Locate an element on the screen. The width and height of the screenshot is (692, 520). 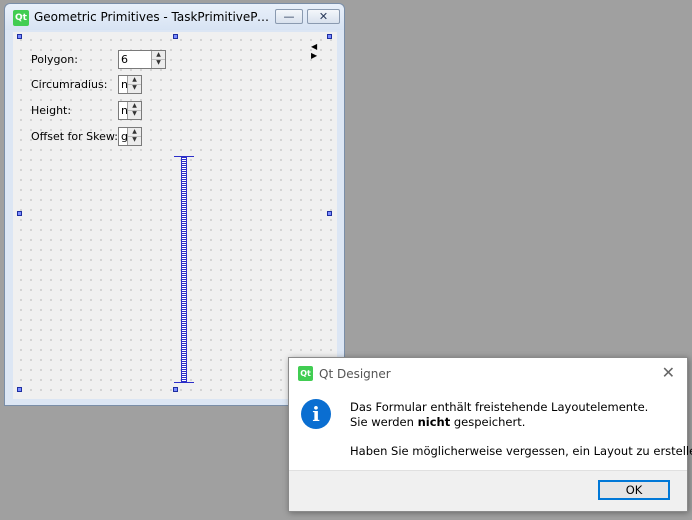
offset-for-skew-spinbox: g ▲ ▼ is located at coordinates (130, 136).